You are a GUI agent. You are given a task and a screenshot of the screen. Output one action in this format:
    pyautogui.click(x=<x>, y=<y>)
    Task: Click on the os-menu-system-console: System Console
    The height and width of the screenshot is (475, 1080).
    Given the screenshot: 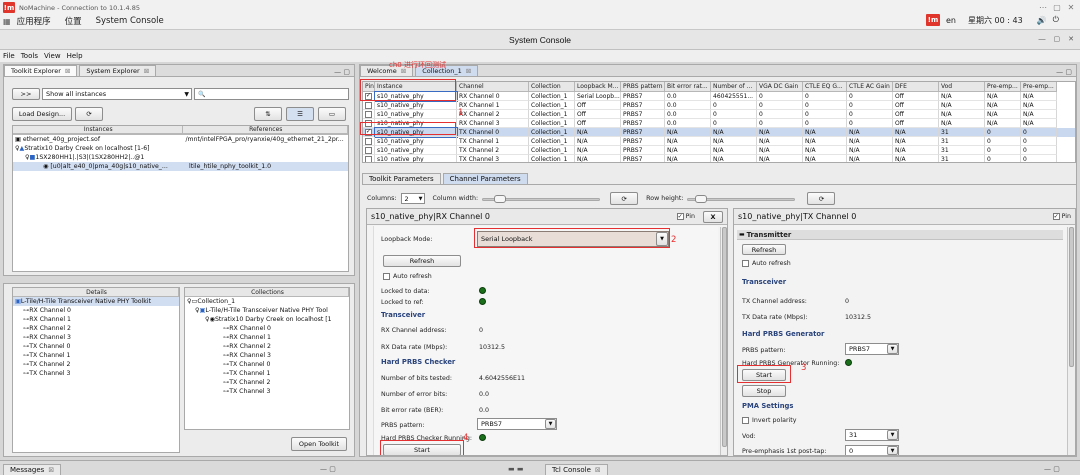 What is the action you would take?
    pyautogui.click(x=130, y=21)
    